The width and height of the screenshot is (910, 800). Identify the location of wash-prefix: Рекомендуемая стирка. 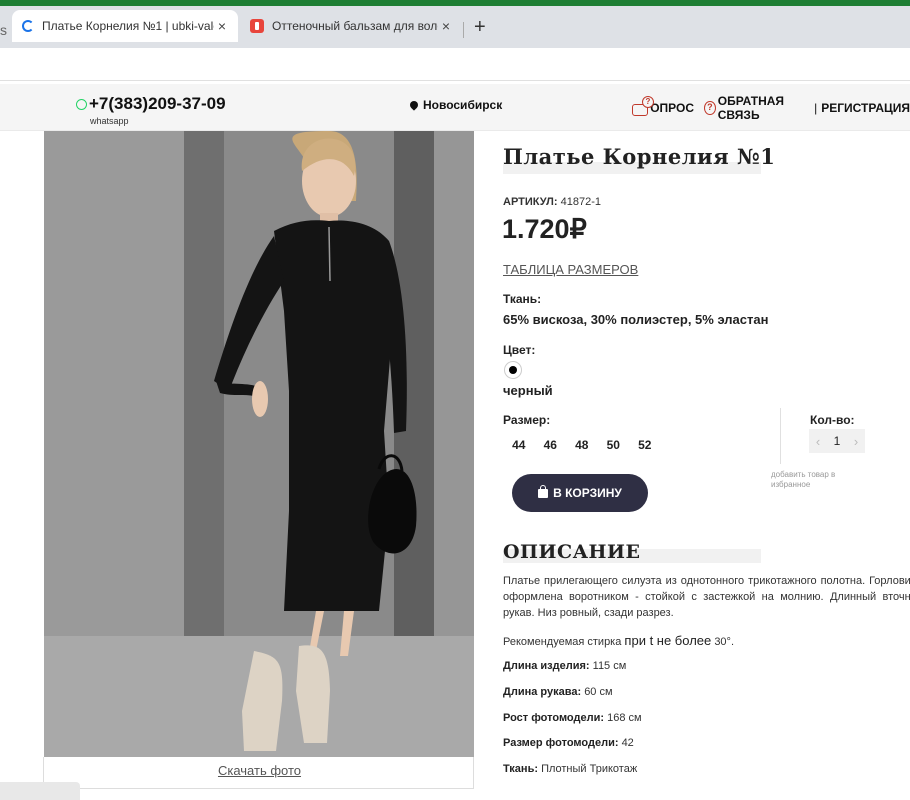
(562, 642).